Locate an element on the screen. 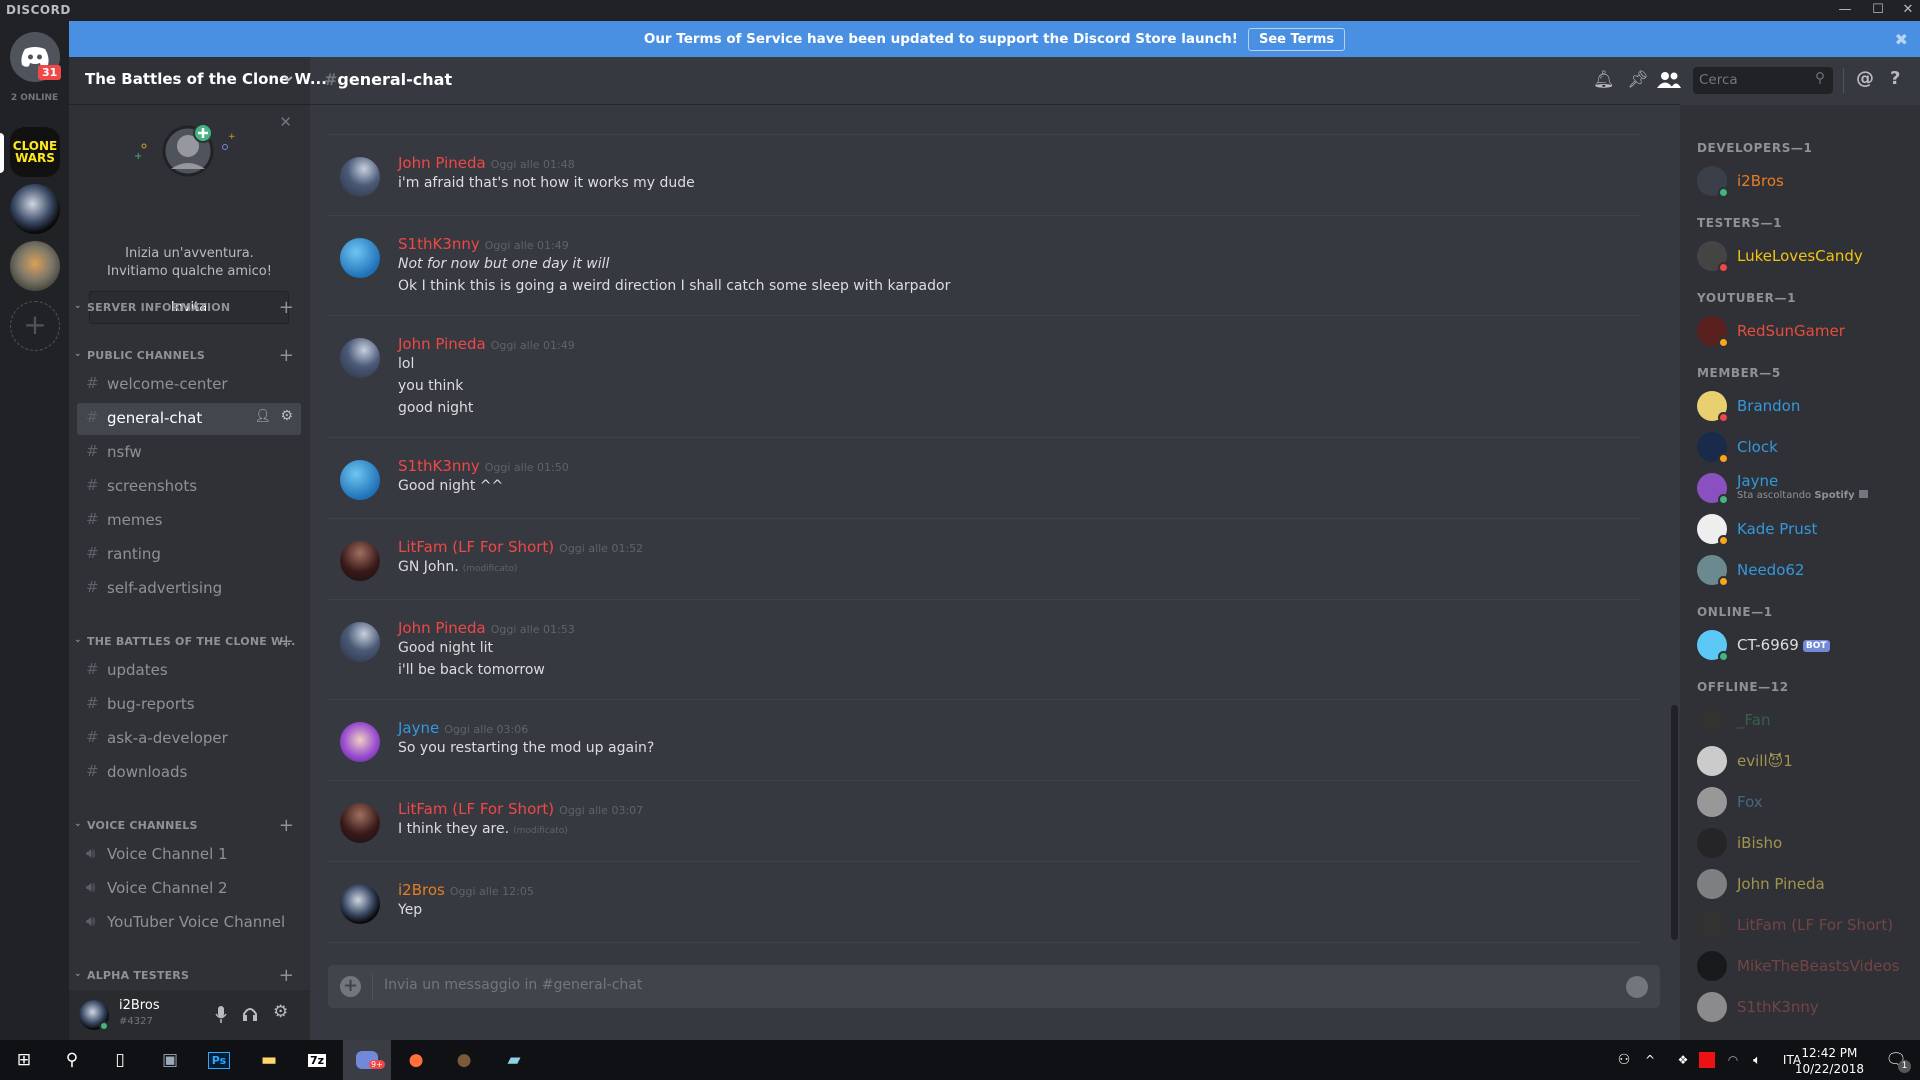  emoji-picker-icon is located at coordinates (1637, 987).